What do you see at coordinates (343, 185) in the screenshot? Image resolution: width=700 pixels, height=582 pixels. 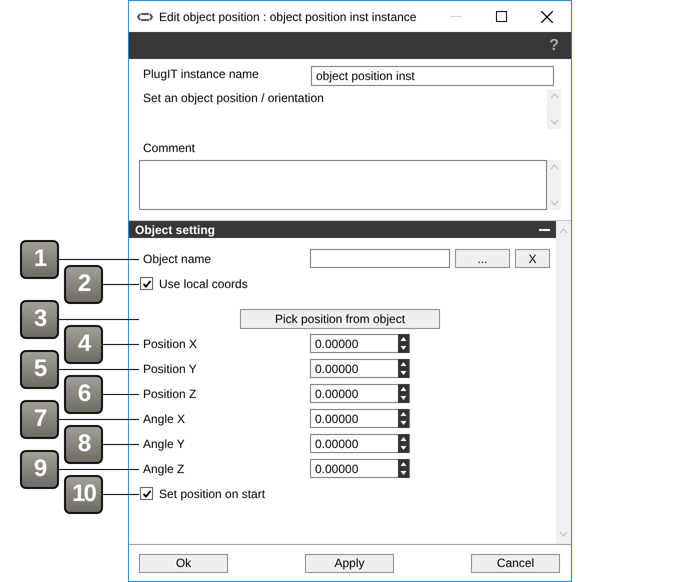 I see `comment-field` at bounding box center [343, 185].